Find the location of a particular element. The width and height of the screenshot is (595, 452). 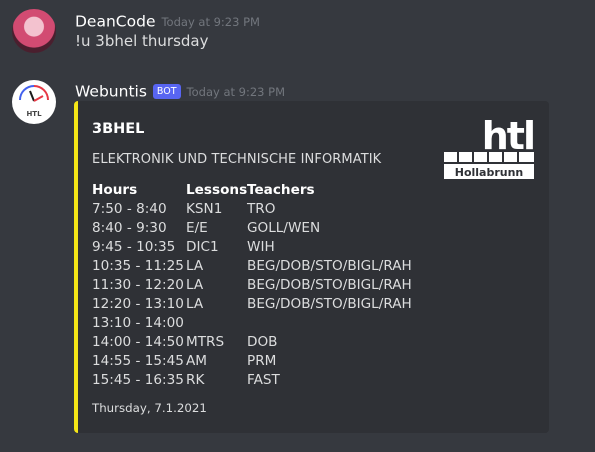

field-value: PRM is located at coordinates (262, 361).